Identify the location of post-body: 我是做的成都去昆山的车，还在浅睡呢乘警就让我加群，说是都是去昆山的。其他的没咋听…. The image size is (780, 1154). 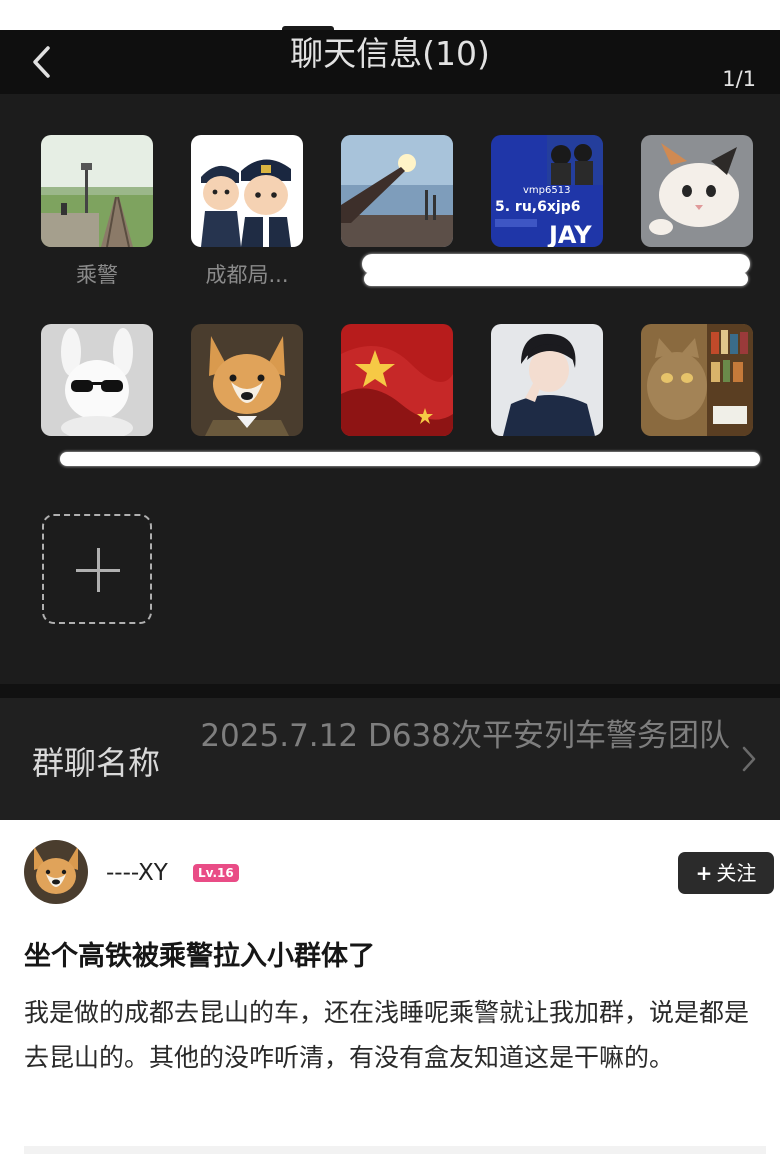
(387, 1035).